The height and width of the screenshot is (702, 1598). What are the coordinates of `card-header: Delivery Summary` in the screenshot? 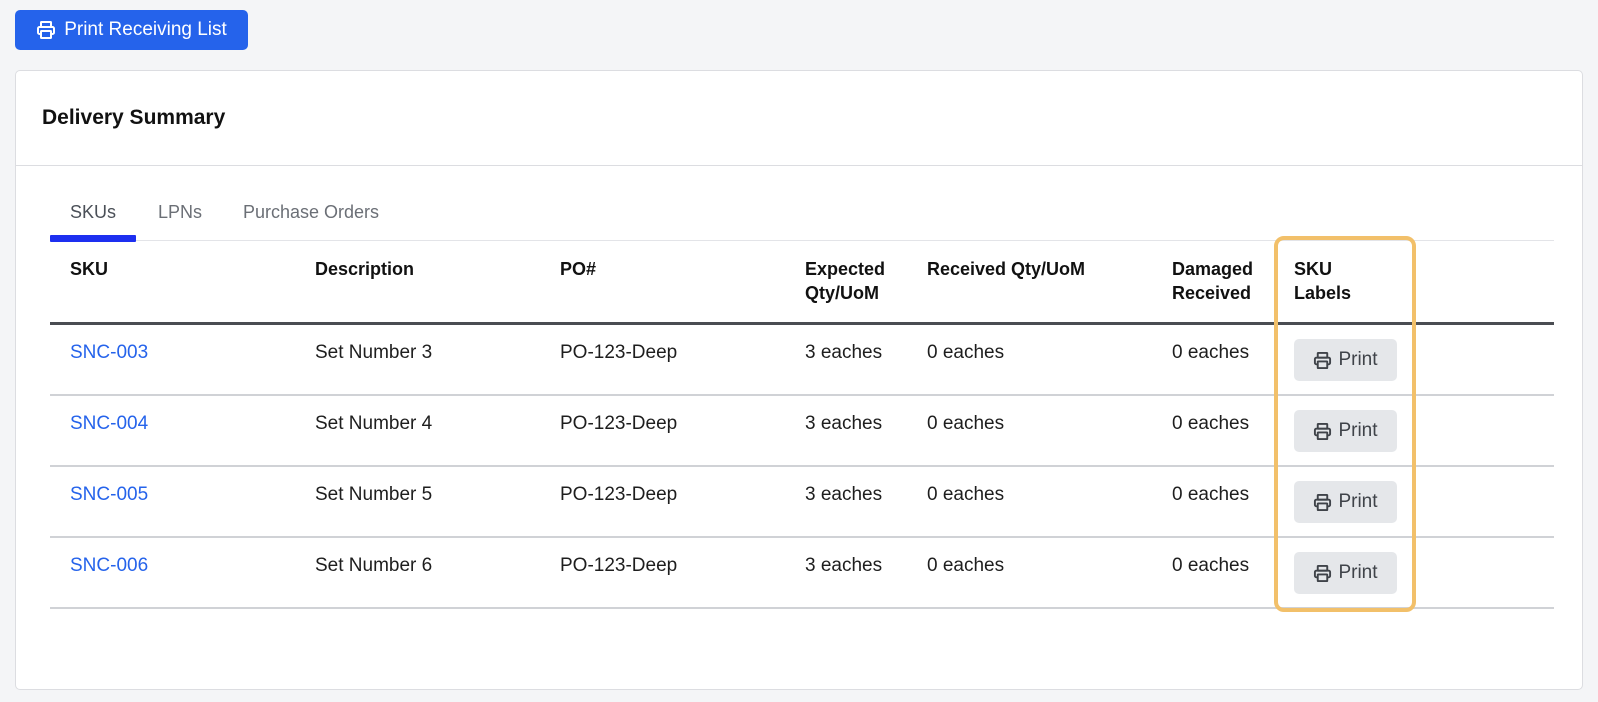 It's located at (799, 118).